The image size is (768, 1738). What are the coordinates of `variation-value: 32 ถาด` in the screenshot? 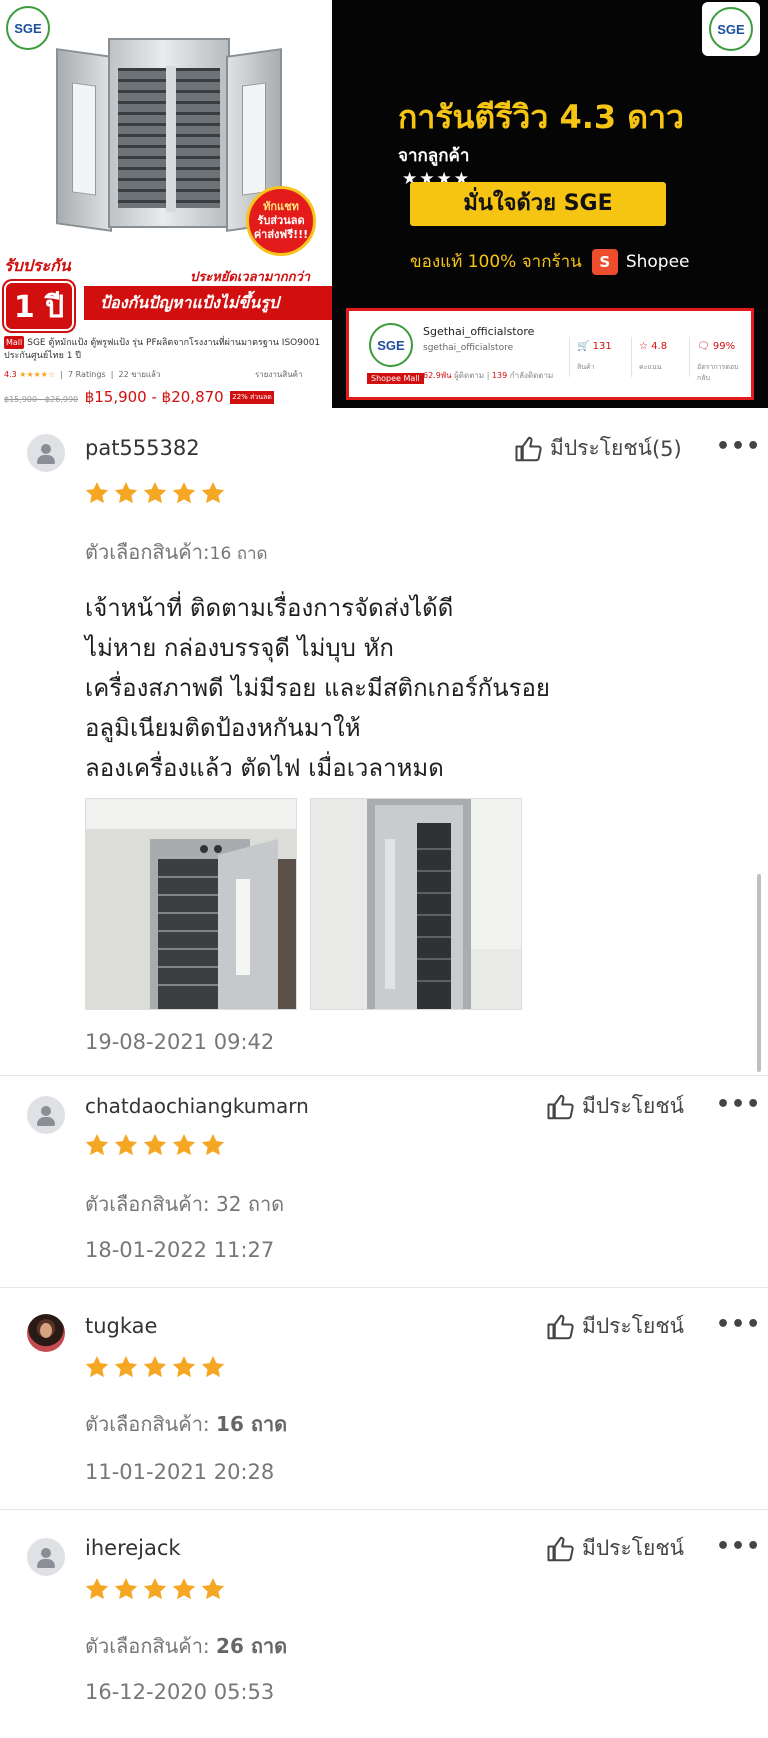 It's located at (250, 1204).